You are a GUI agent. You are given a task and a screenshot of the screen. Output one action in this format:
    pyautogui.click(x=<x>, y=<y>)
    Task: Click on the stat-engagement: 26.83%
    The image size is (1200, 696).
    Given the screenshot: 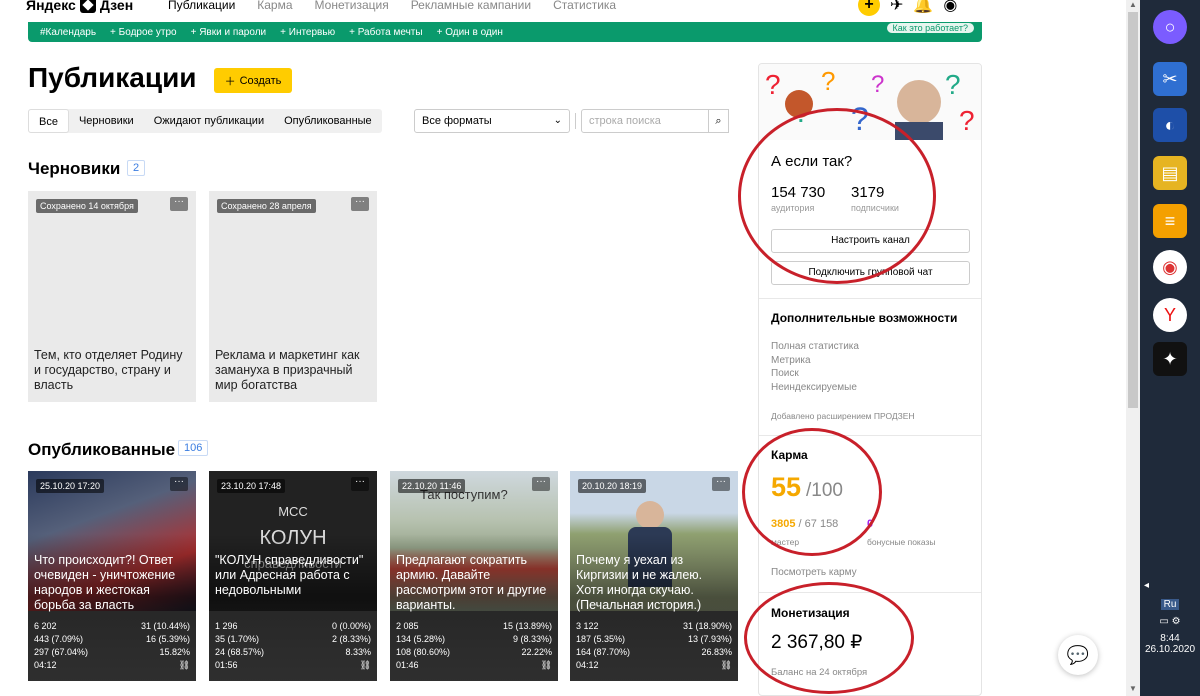 What is the action you would take?
    pyautogui.click(x=716, y=652)
    